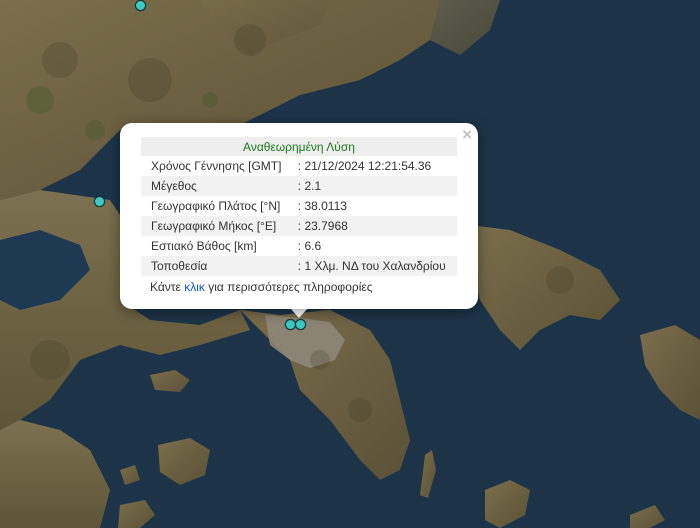 The height and width of the screenshot is (528, 700). What do you see at coordinates (300, 324) in the screenshot?
I see `earthquake-marker-selected` at bounding box center [300, 324].